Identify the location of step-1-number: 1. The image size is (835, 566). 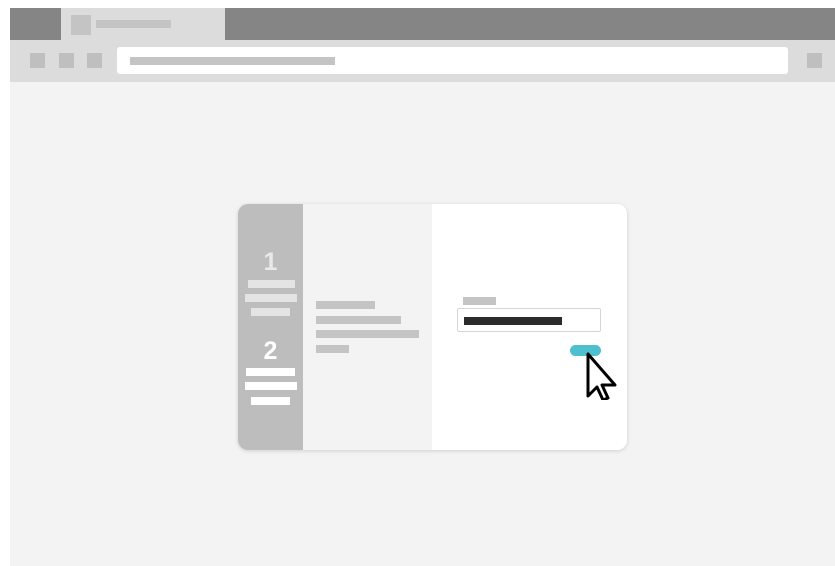
(270, 262).